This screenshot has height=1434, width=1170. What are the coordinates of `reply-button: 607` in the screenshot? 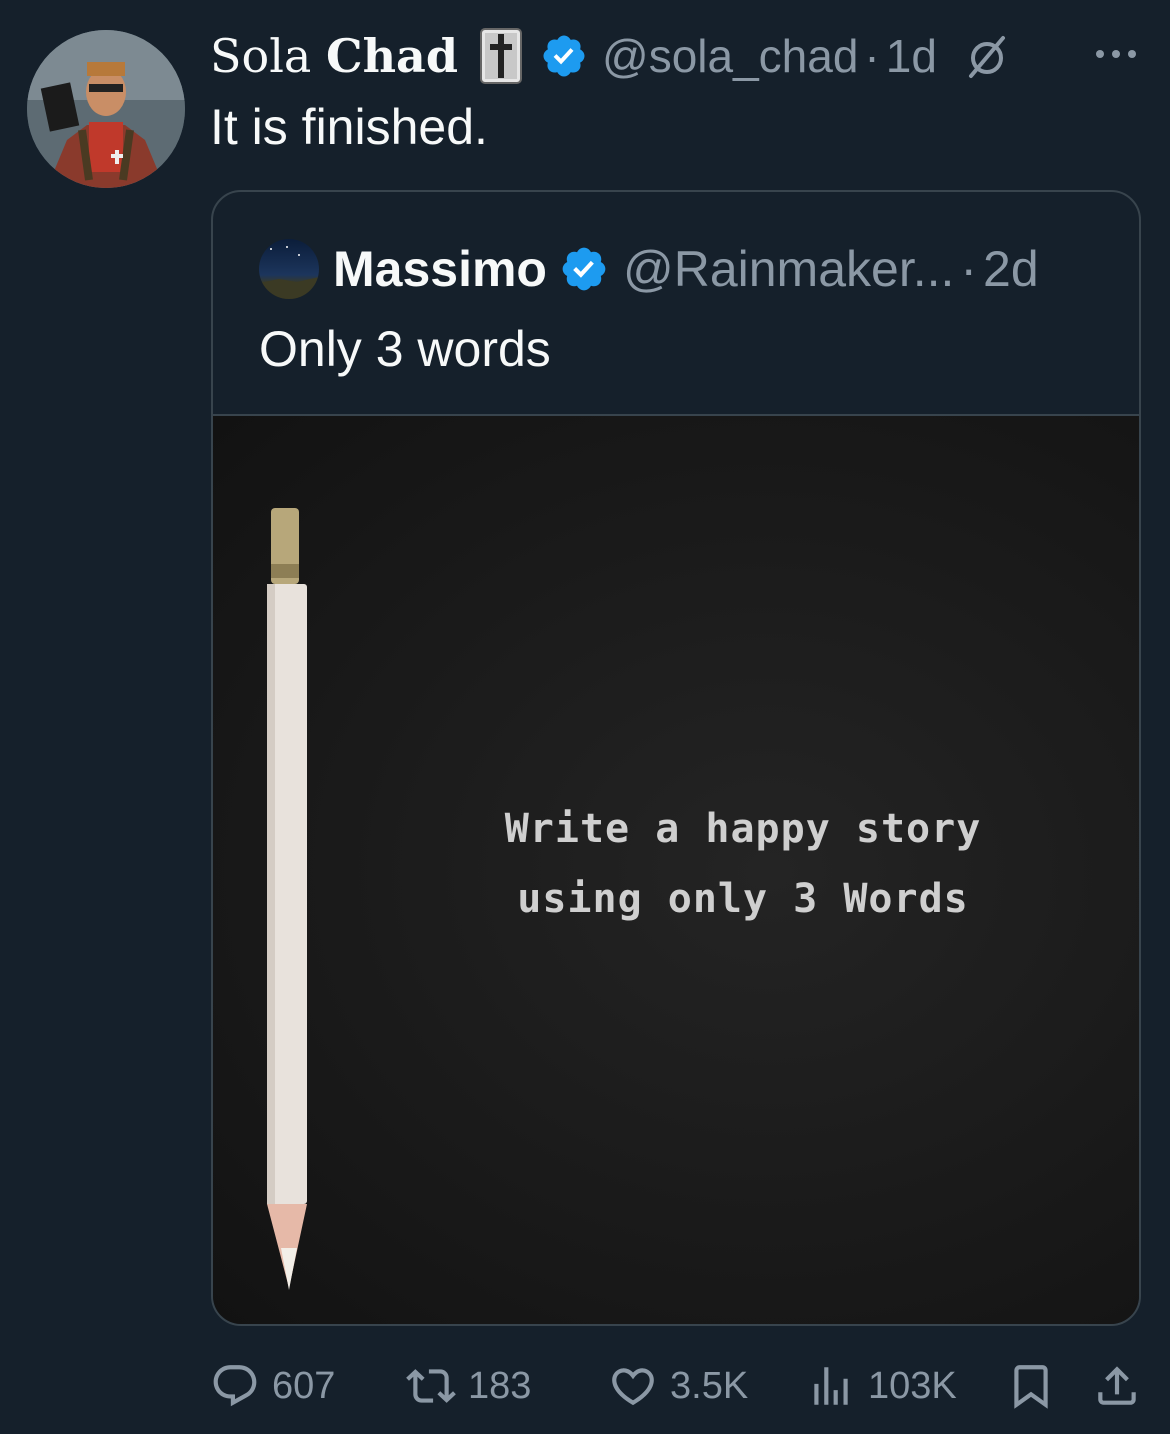 It's located at (272, 1386).